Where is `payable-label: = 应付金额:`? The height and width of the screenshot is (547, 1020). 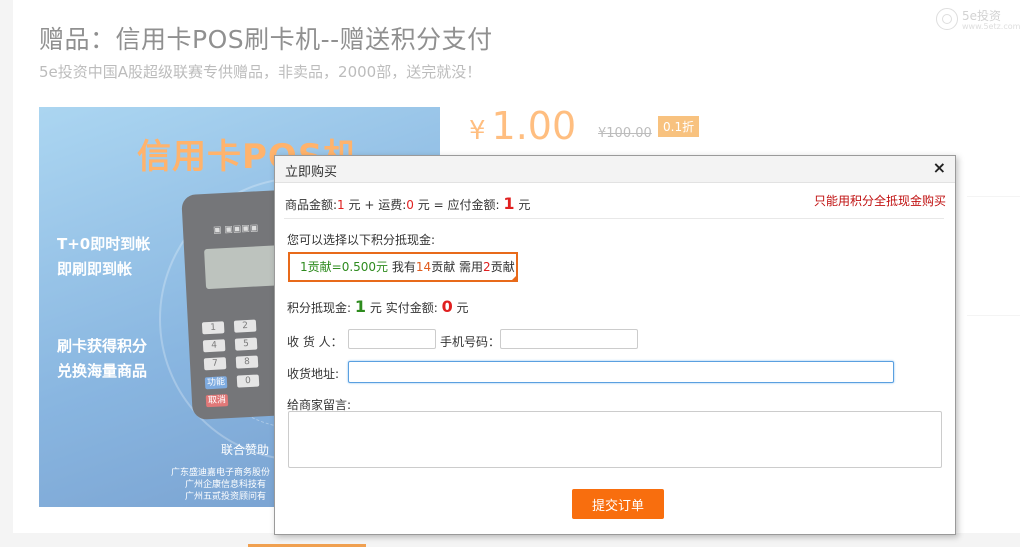
payable-label: = 应付金额: is located at coordinates (466, 205).